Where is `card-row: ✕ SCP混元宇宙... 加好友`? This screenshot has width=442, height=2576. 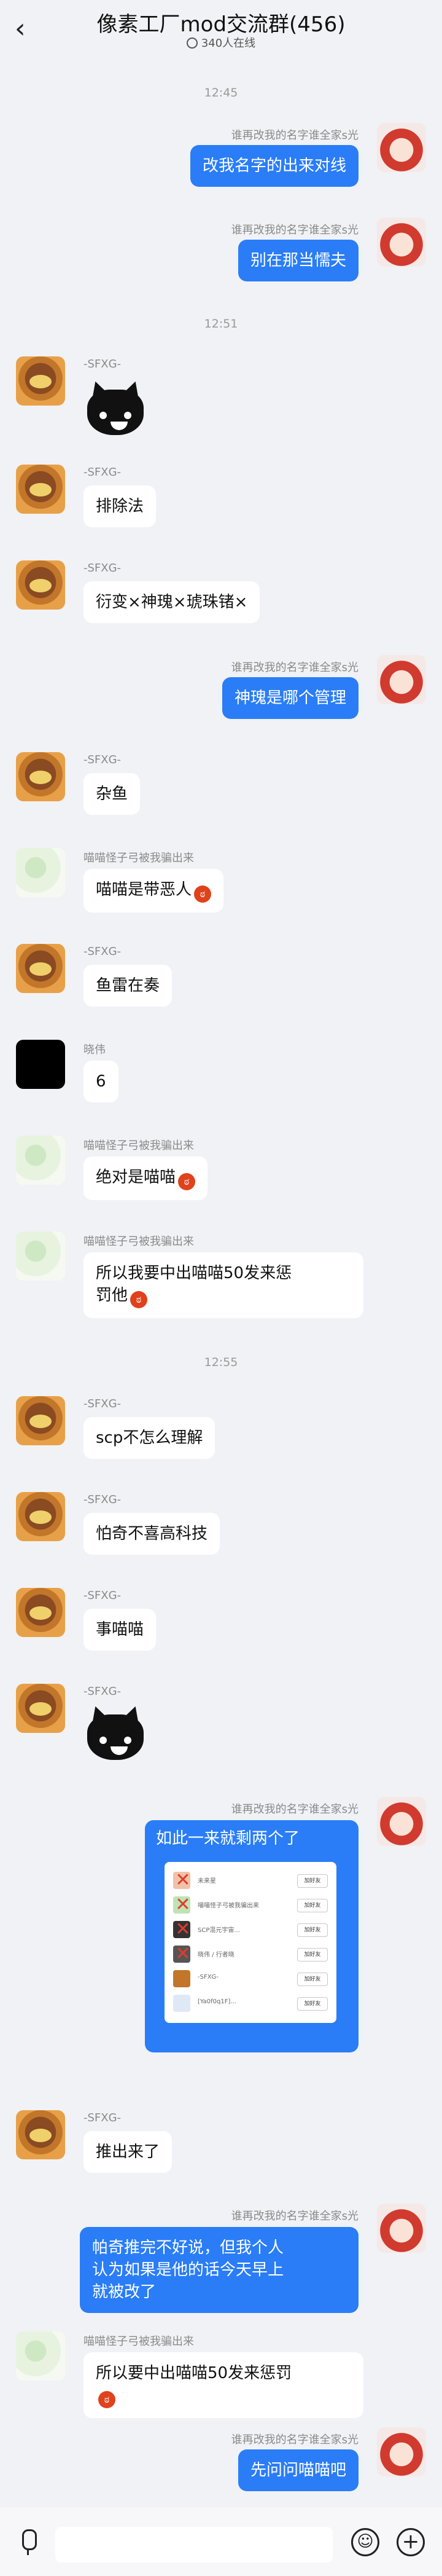 card-row: ✕ SCP混元宇宙... 加好友 is located at coordinates (250, 1931).